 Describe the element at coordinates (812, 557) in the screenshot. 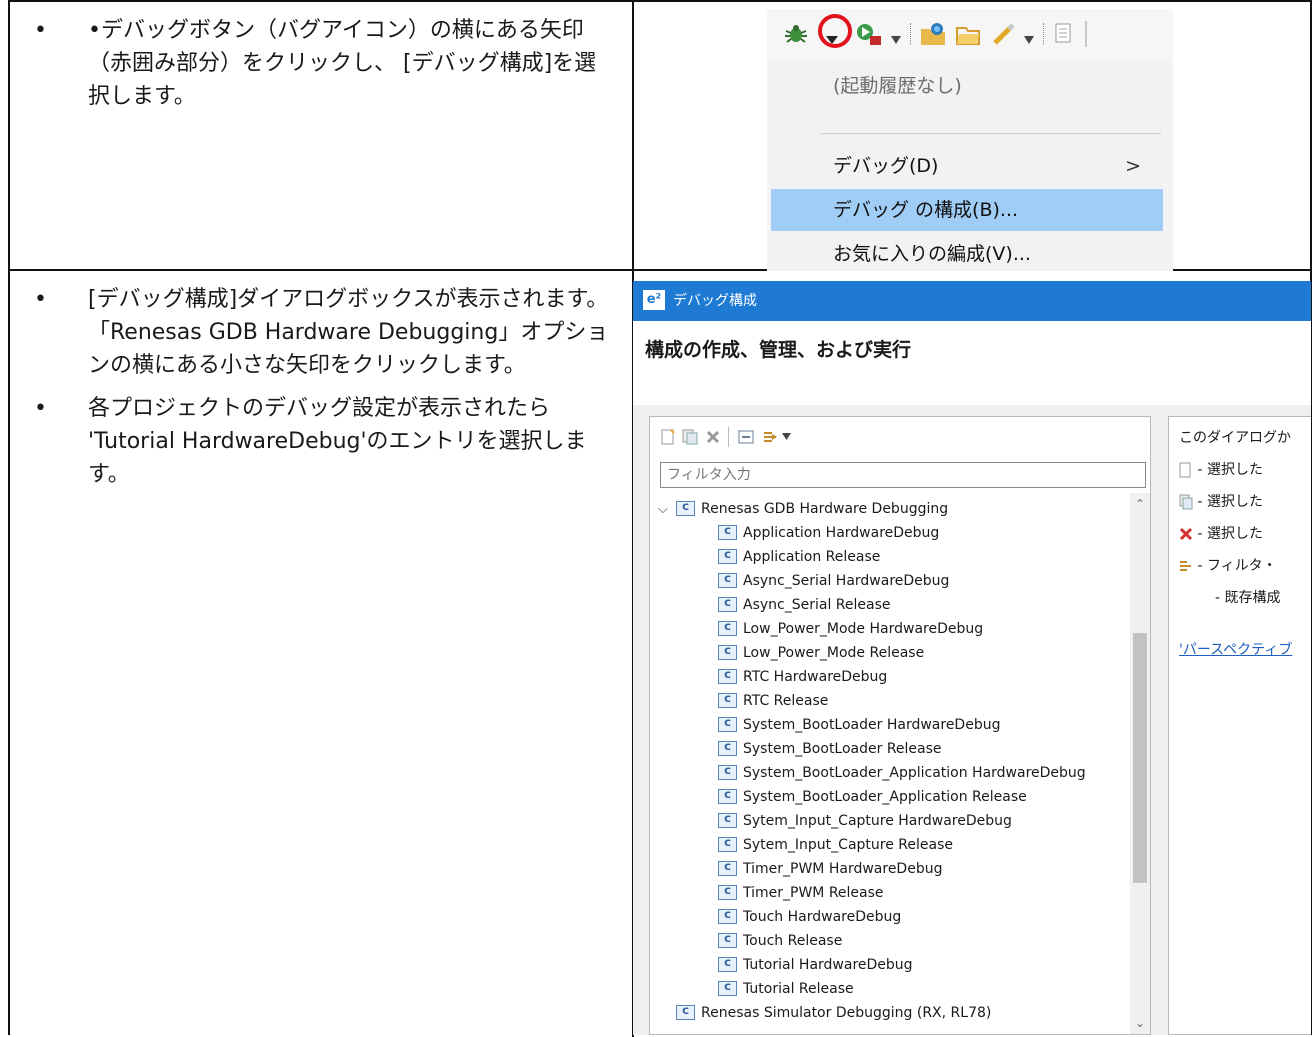

I see `tree-item-label: Application Release` at that location.